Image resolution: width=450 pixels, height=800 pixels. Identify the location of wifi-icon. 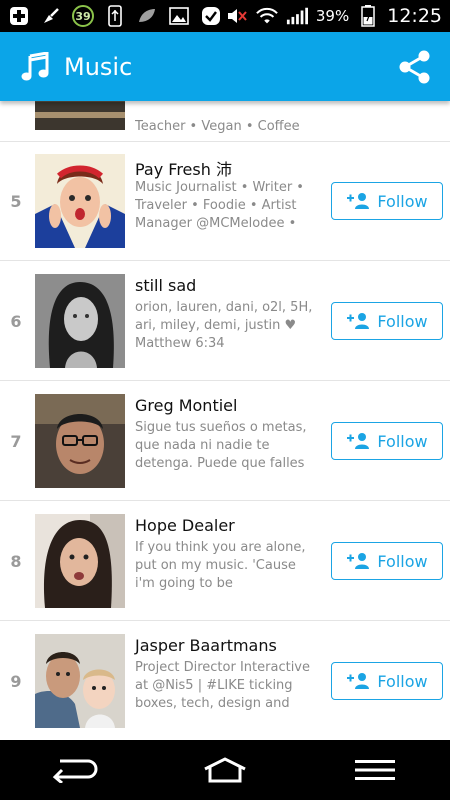
(267, 16).